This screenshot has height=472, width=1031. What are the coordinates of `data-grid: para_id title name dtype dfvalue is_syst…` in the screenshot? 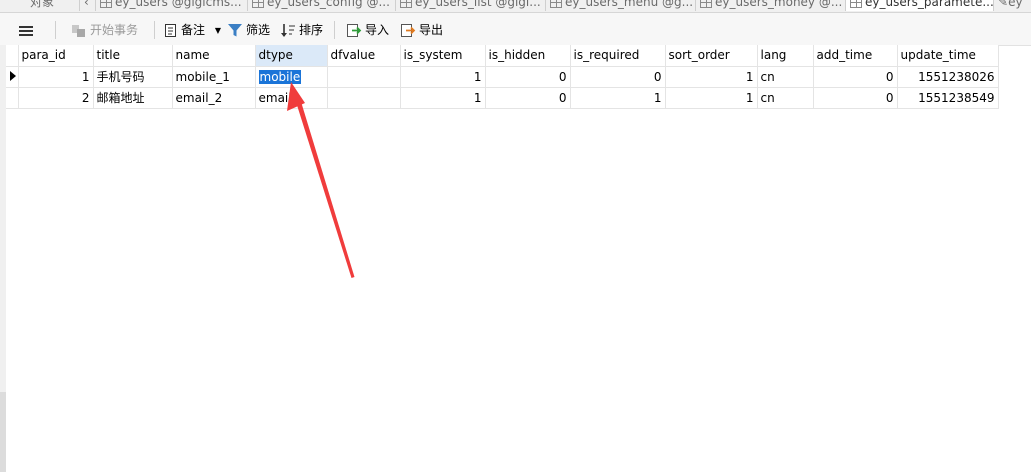 It's located at (502, 77).